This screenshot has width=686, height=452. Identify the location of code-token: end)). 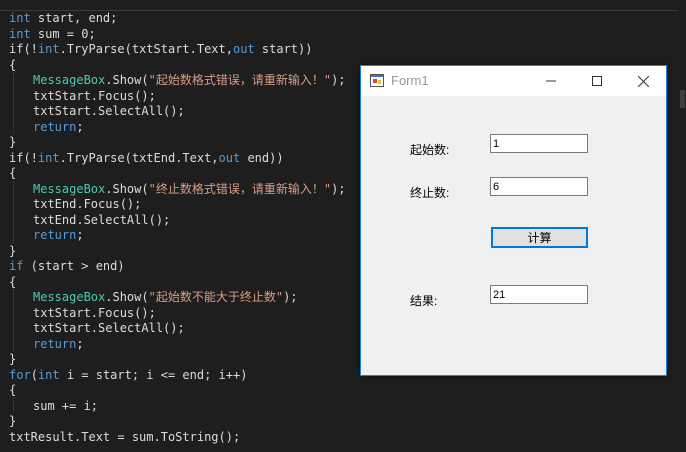
(262, 157).